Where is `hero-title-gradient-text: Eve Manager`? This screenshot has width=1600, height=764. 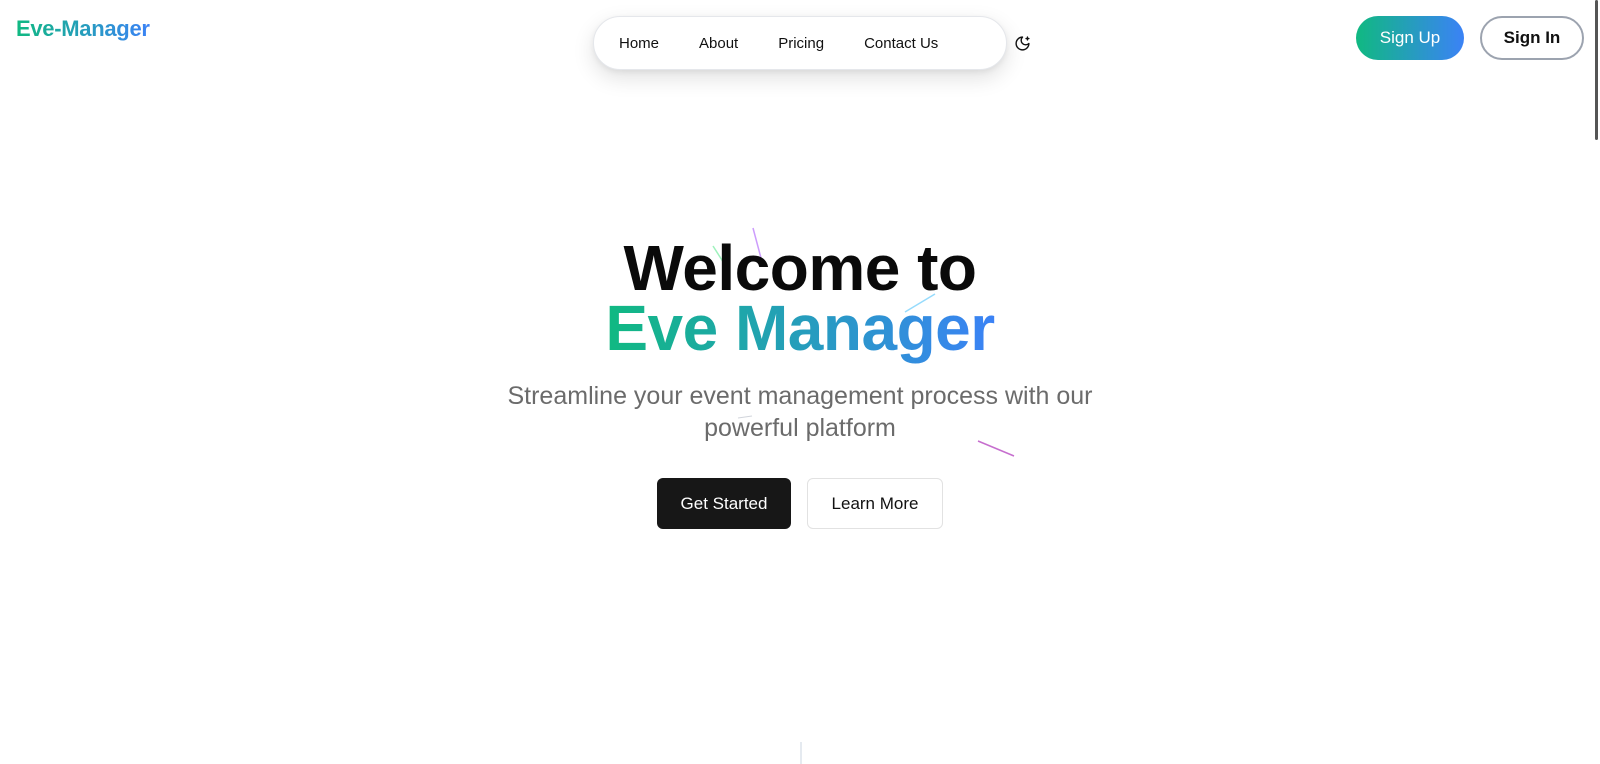
hero-title-gradient-text: Eve Manager is located at coordinates (800, 328).